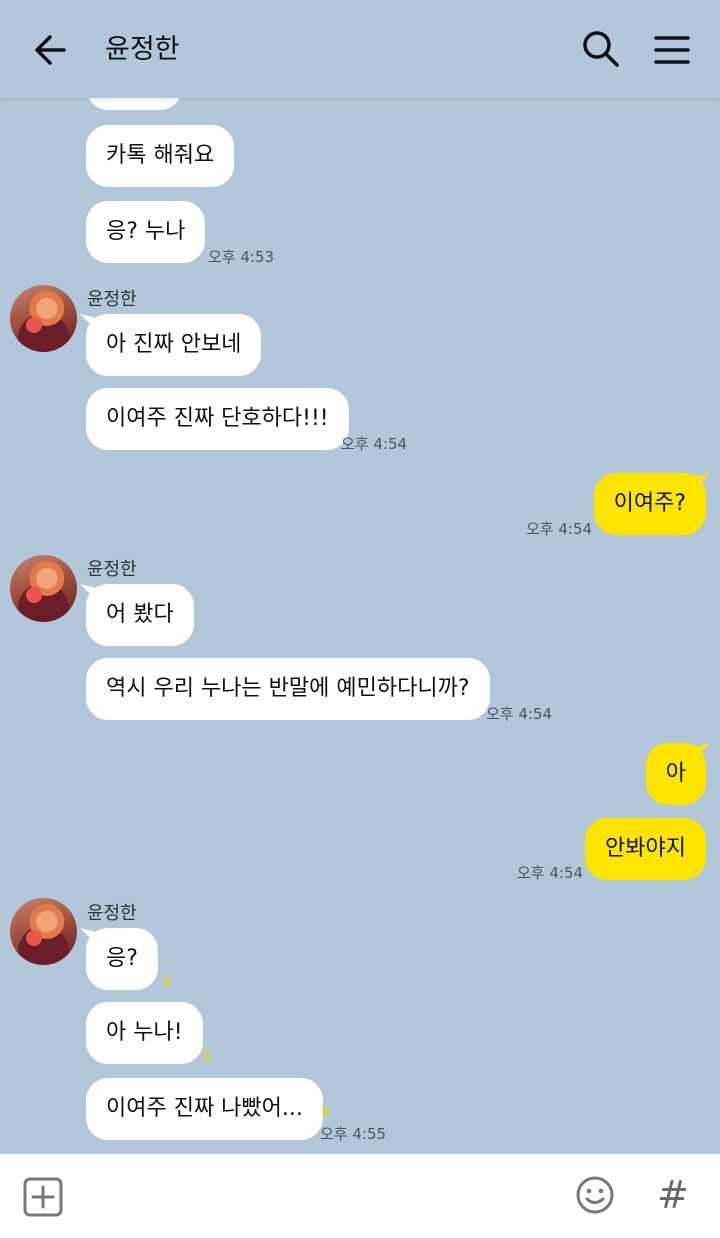  I want to click on message-bubble-incoming: 응? 누나, so click(146, 232).